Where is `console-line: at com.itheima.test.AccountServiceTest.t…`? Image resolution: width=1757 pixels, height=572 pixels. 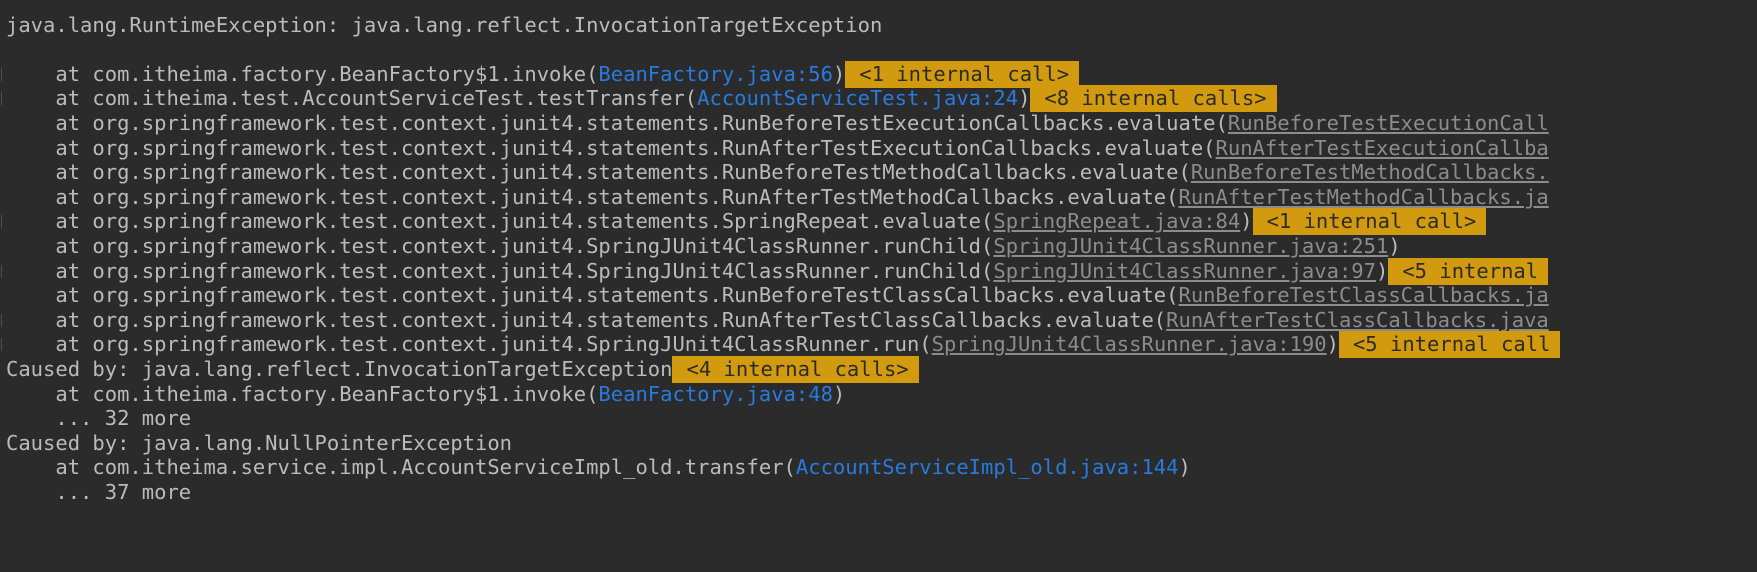
console-line: at com.itheima.test.AccountServiceTest.t… is located at coordinates (878, 99).